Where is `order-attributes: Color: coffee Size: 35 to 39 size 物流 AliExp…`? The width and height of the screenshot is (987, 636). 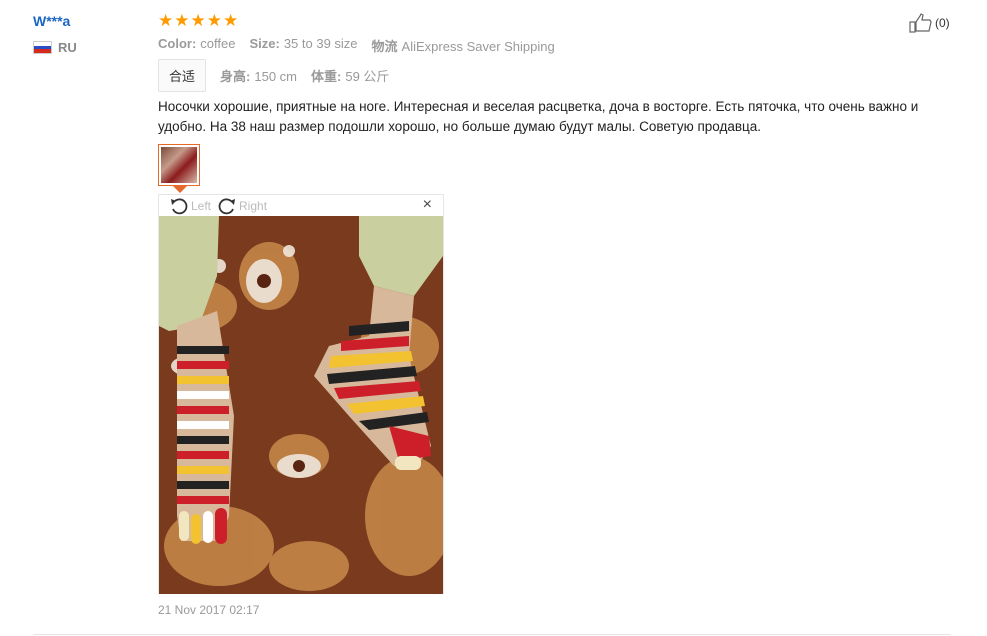
order-attributes: Color: coffee Size: 35 to 39 size 物流 AliExp… is located at coordinates (356, 45).